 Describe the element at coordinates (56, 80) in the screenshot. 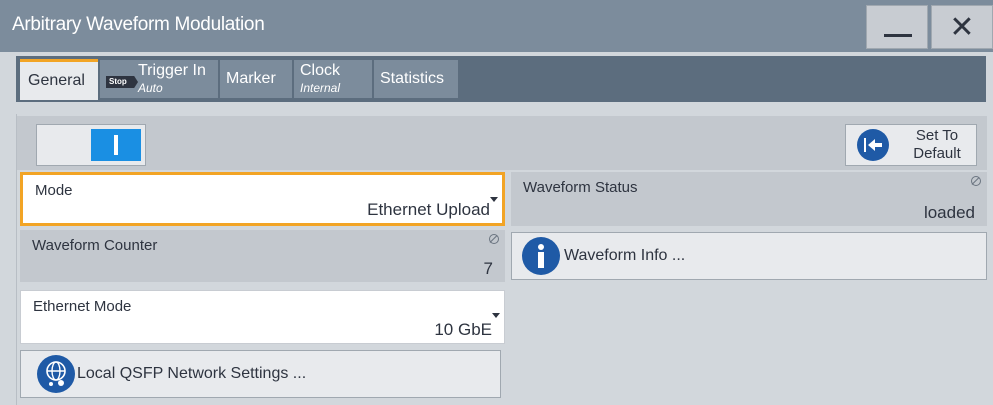

I see `tab-label: General` at that location.